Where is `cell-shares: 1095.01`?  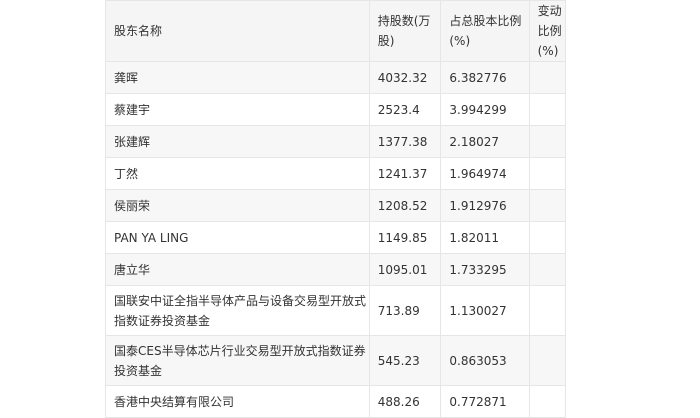
cell-shares: 1095.01 is located at coordinates (405, 269).